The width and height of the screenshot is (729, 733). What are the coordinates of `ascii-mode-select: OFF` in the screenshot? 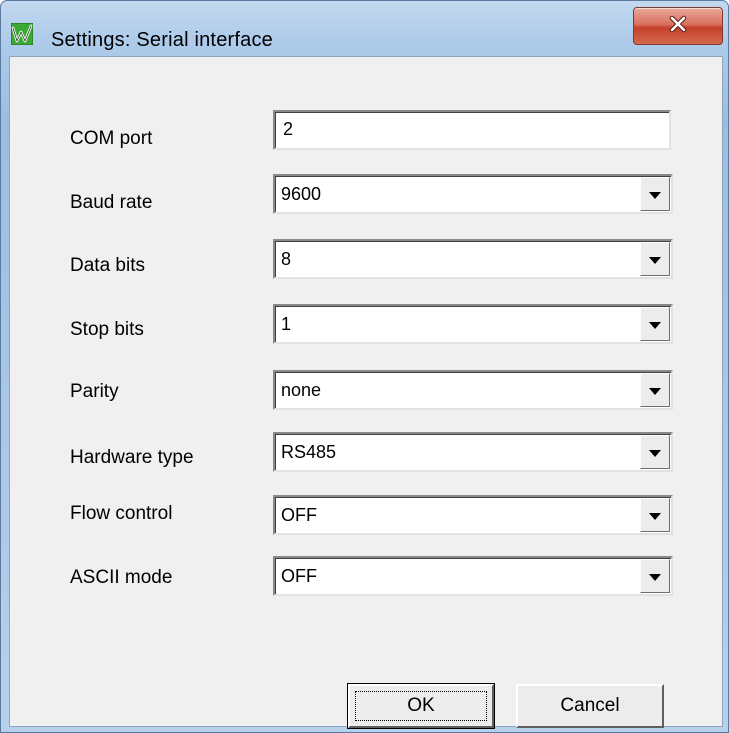 It's located at (473, 576).